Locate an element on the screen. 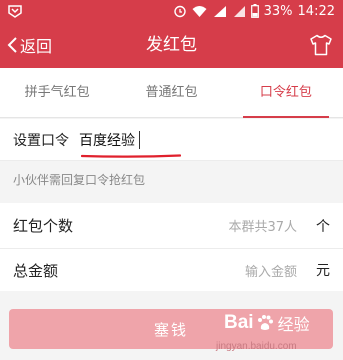  battery-percent: 33% is located at coordinates (278, 11).